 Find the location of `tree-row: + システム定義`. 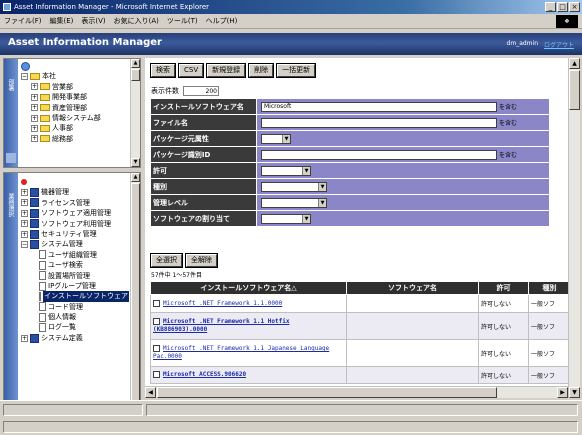

tree-row: + システム定義 is located at coordinates (75, 338).